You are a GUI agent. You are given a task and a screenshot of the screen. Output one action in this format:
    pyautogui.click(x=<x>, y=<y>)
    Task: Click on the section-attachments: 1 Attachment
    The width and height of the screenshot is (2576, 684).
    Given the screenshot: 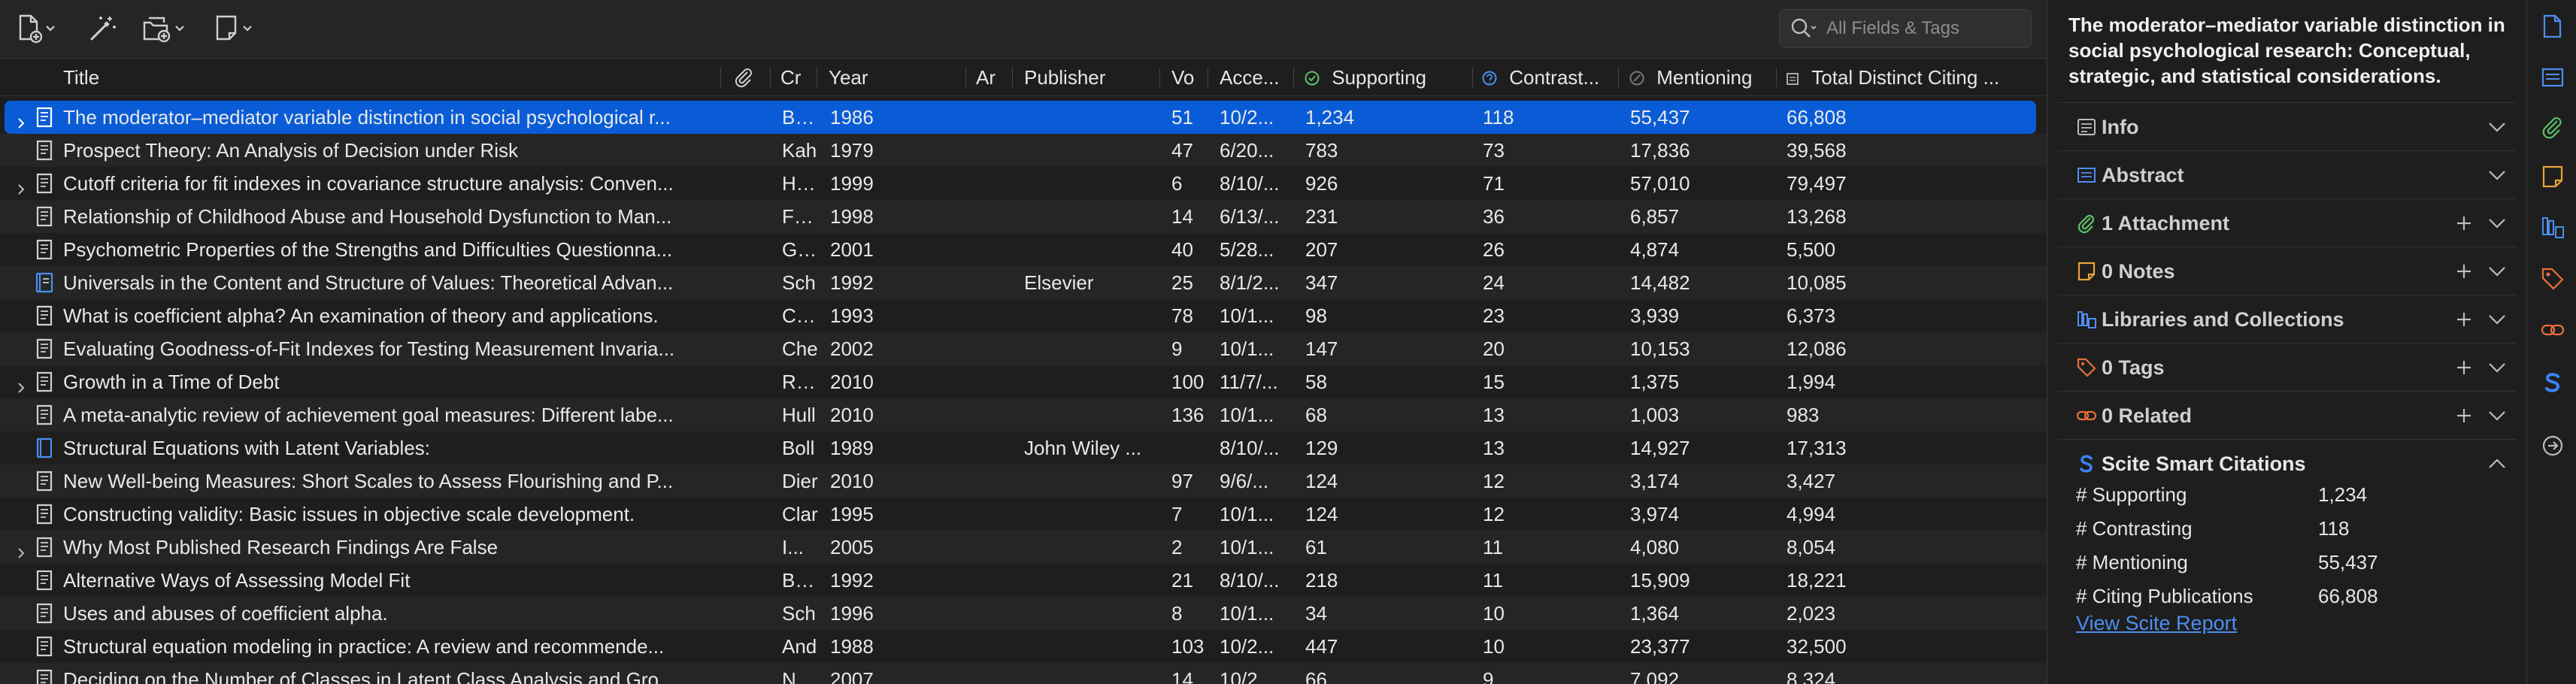 What is the action you would take?
    pyautogui.click(x=2287, y=222)
    